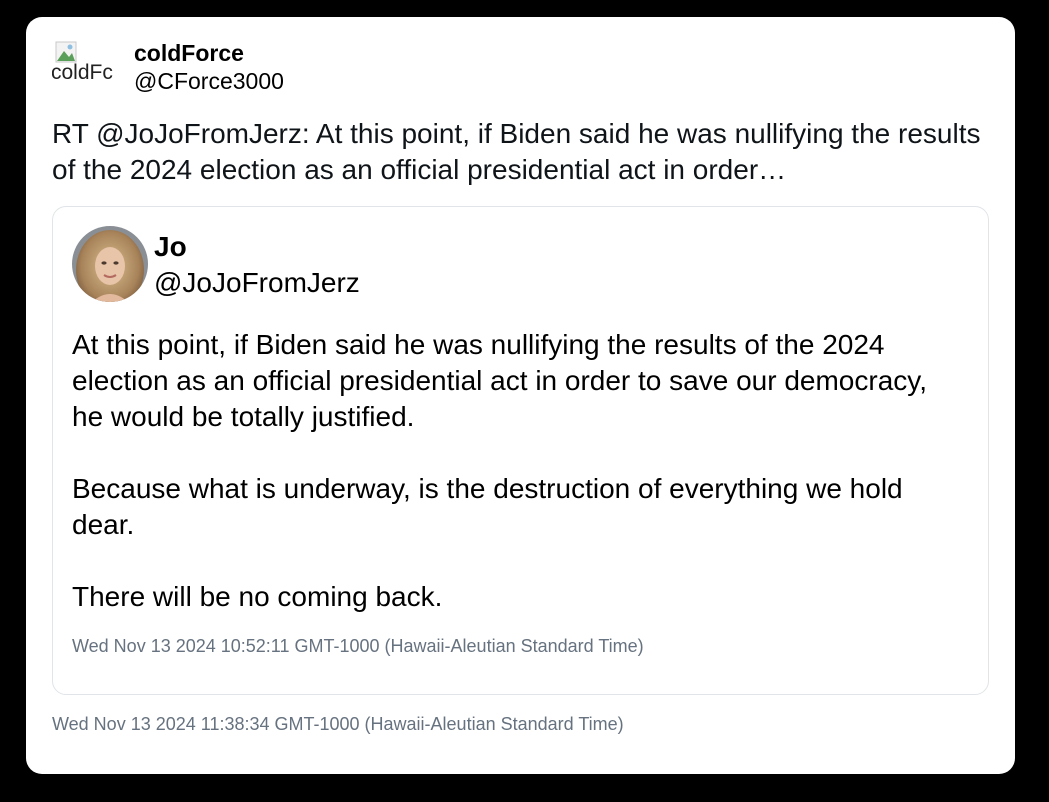 The width and height of the screenshot is (1049, 802). What do you see at coordinates (209, 53) in the screenshot?
I see `author-display-name: coldForce` at bounding box center [209, 53].